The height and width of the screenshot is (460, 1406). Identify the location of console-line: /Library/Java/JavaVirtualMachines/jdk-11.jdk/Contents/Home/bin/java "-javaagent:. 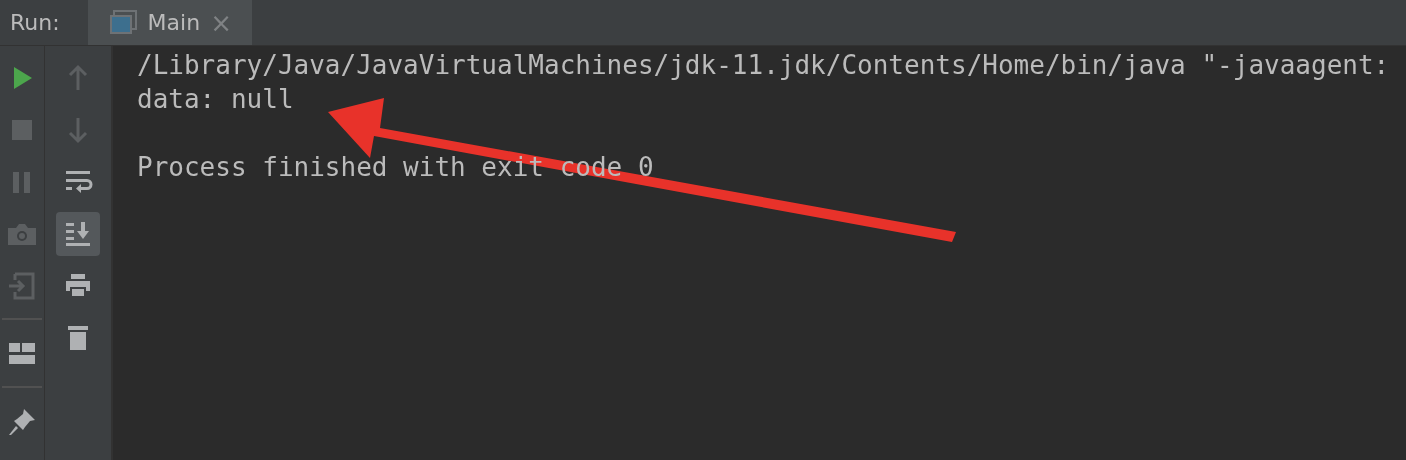
(763, 65).